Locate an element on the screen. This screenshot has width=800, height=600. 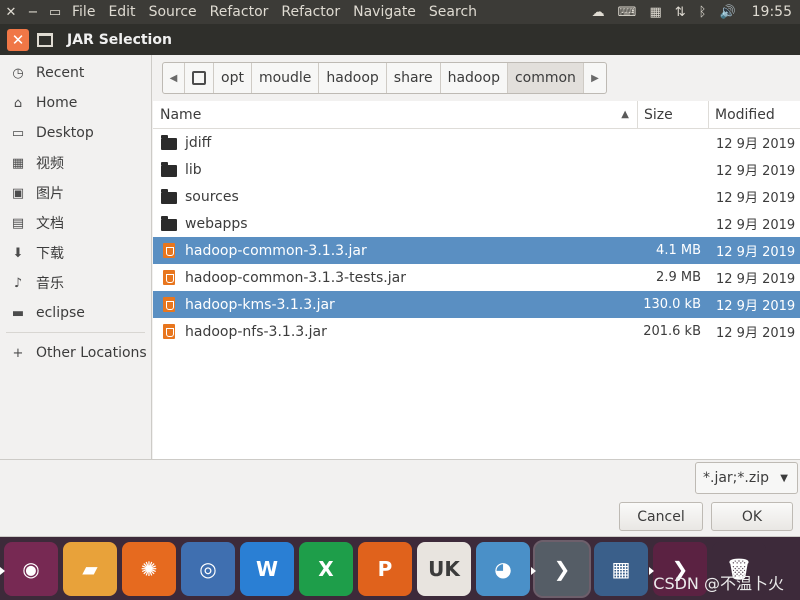
system-indicators: ☁ ⌨ ▦ ⇅ ᛒ 🔊 19:55 is located at coordinates (685, 12).